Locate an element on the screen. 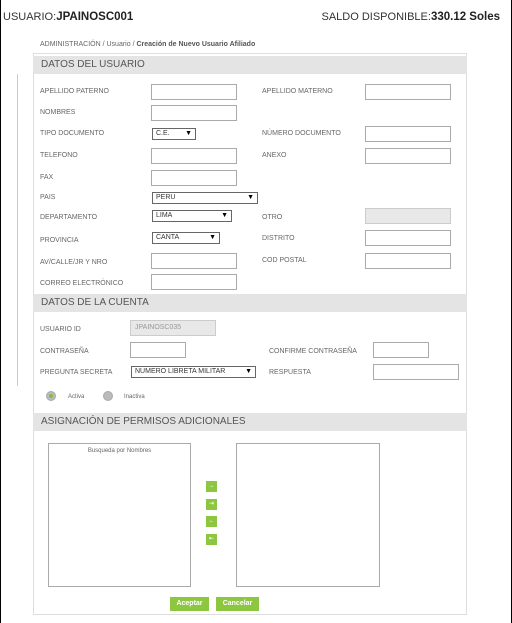 The image size is (512, 623). numero-documento-input is located at coordinates (408, 134).